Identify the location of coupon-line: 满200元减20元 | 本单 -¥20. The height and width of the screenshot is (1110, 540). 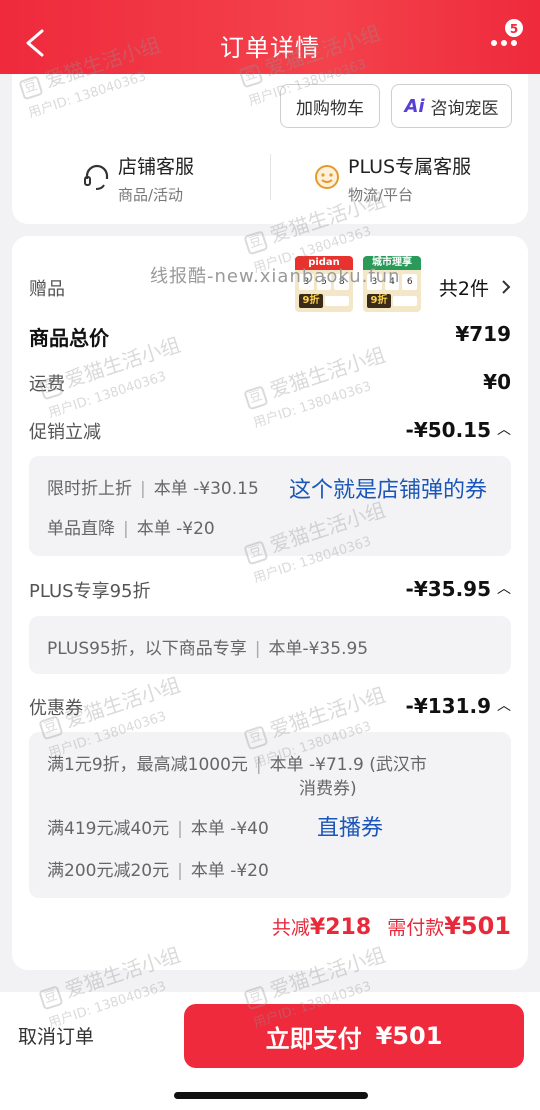
(158, 871).